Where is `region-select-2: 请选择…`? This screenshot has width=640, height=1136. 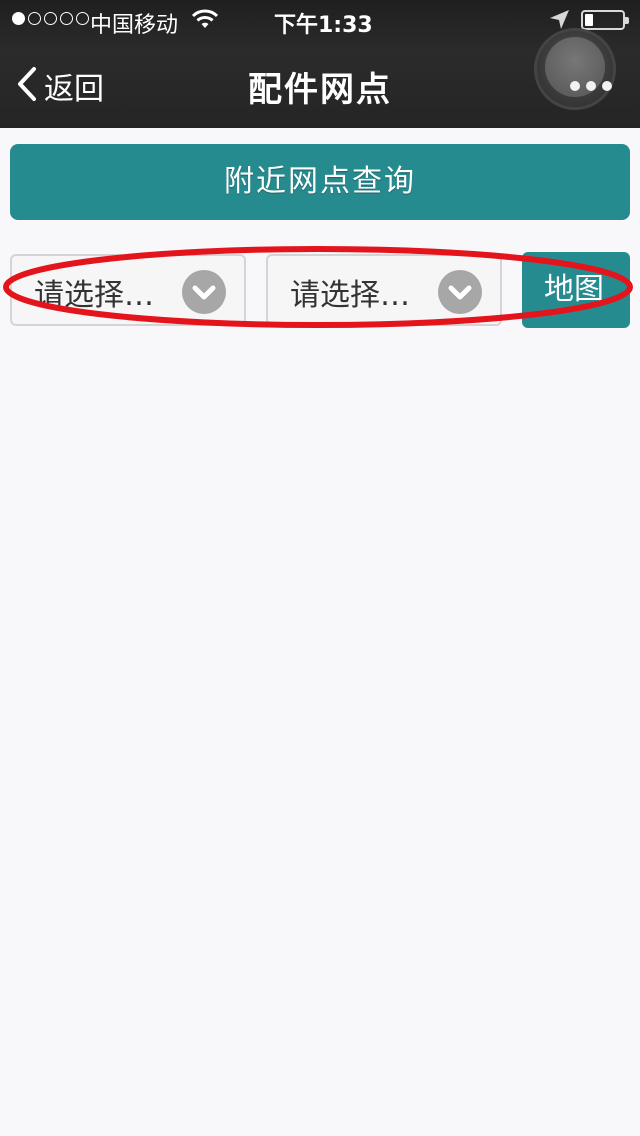 region-select-2: 请选择… is located at coordinates (384, 290).